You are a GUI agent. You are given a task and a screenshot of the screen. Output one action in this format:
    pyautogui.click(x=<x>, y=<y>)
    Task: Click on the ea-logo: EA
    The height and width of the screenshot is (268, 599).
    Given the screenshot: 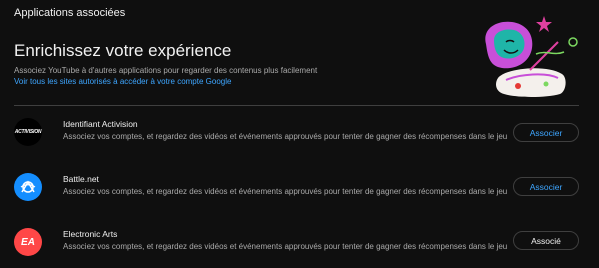 What is the action you would take?
    pyautogui.click(x=28, y=242)
    